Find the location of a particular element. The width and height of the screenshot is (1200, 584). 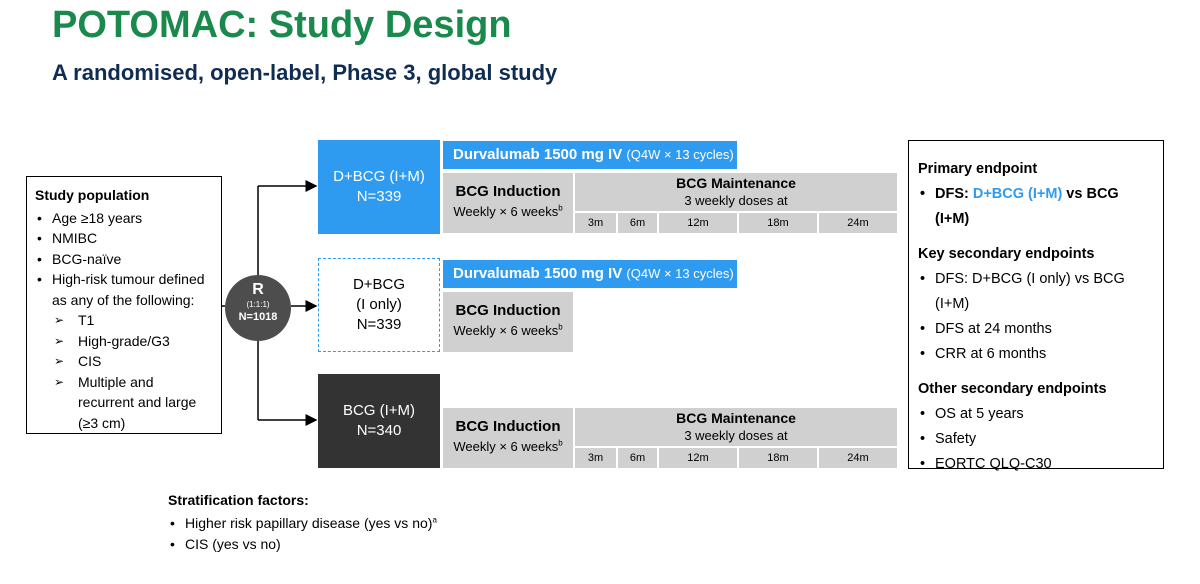

bcg-induction-arm-3: BCG Induction Weekly × 6 weeksb is located at coordinates (508, 438).